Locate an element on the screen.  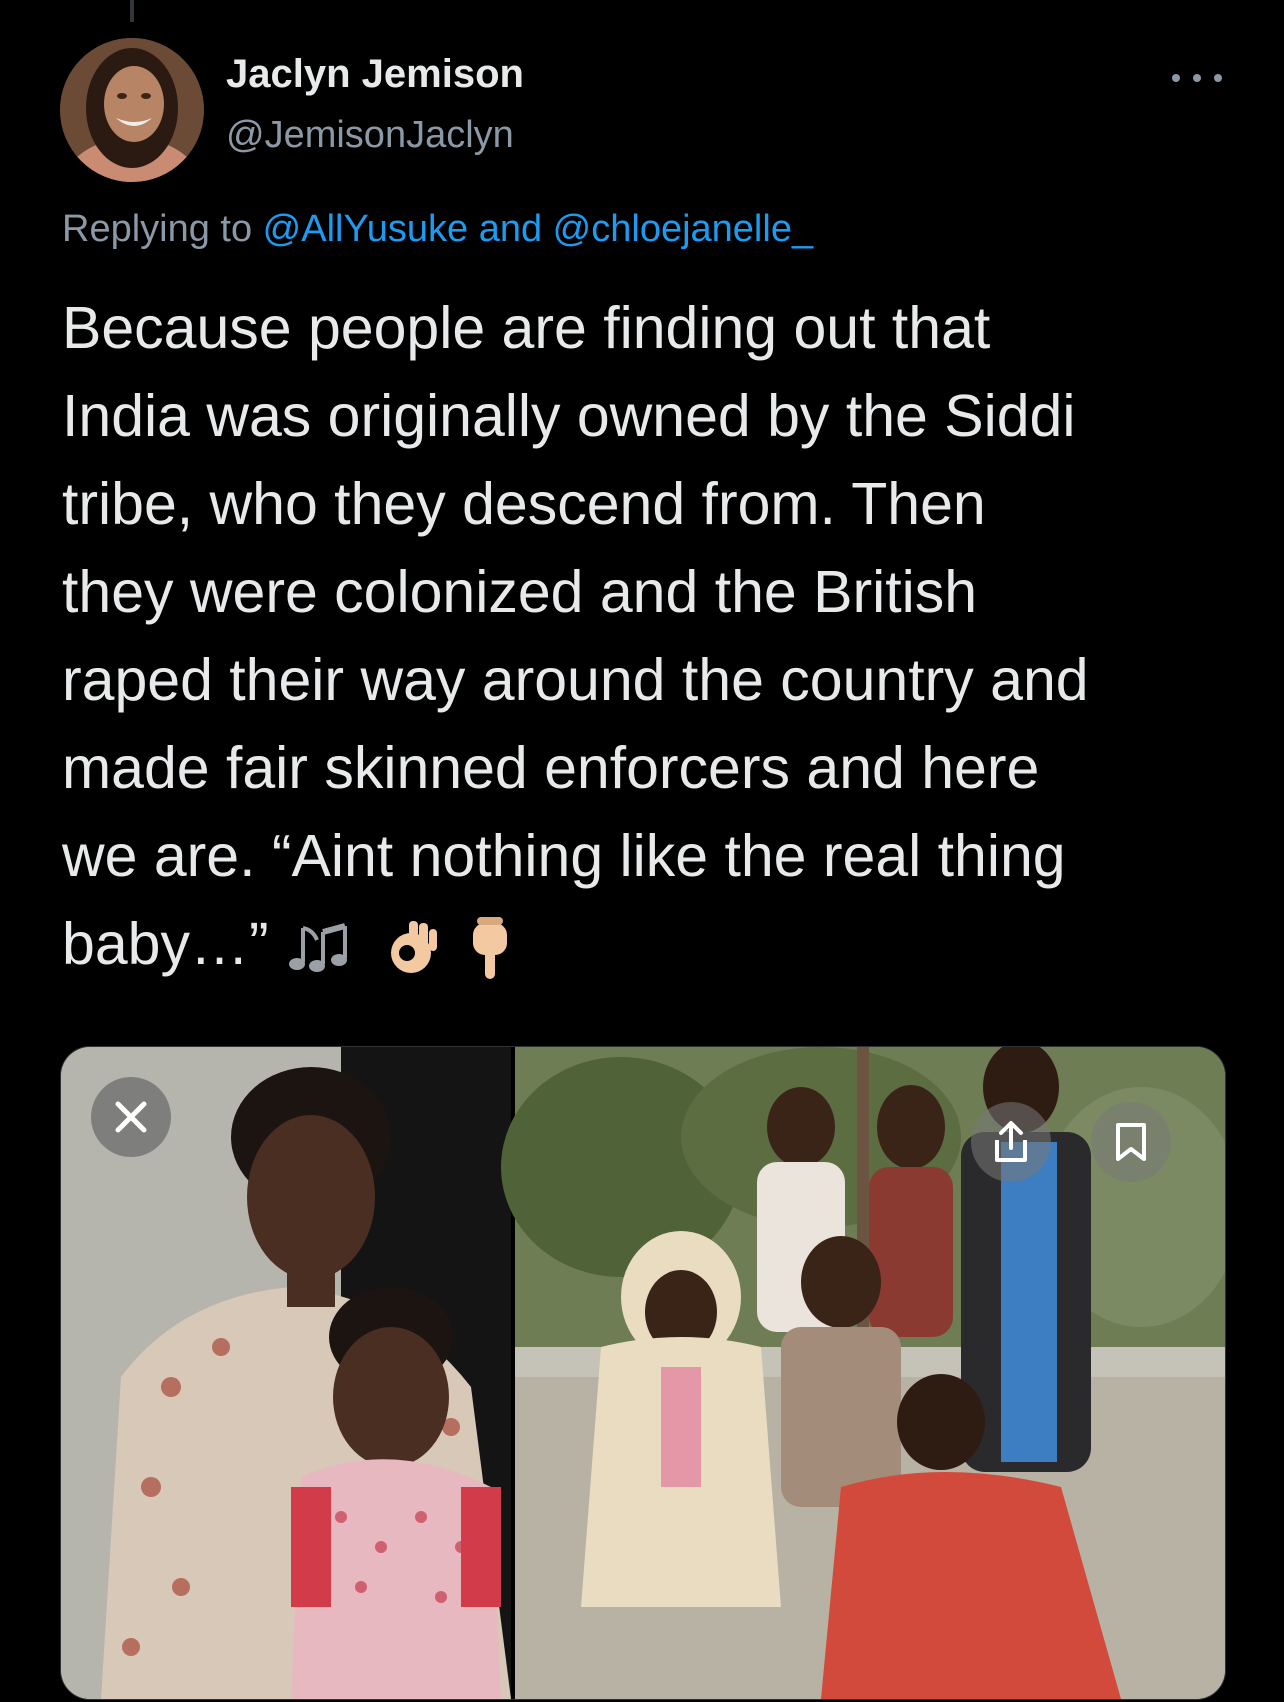
share-icon is located at coordinates (1011, 1141).